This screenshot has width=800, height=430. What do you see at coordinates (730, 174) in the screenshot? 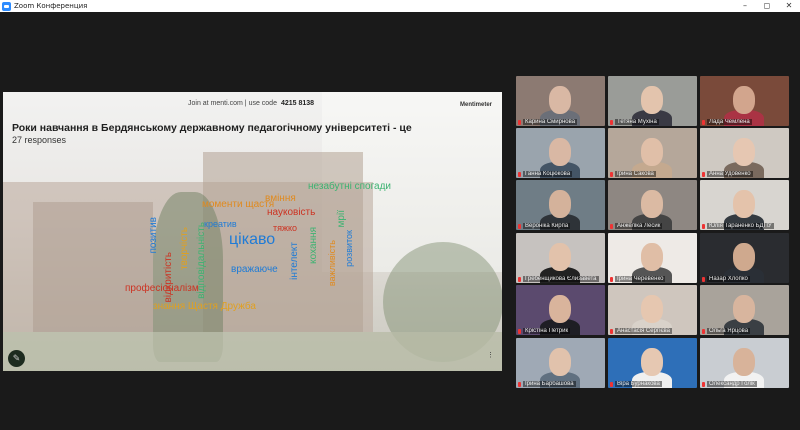
I see `participant-name: Анна Удовенко` at bounding box center [730, 174].